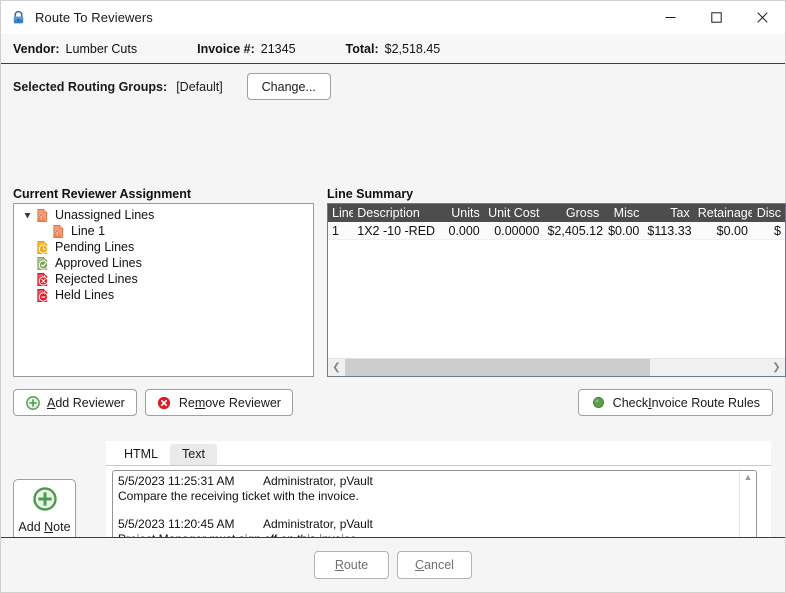  What do you see at coordinates (514, 213) in the screenshot?
I see `column-header-unit-cost: Unit Cost` at bounding box center [514, 213].